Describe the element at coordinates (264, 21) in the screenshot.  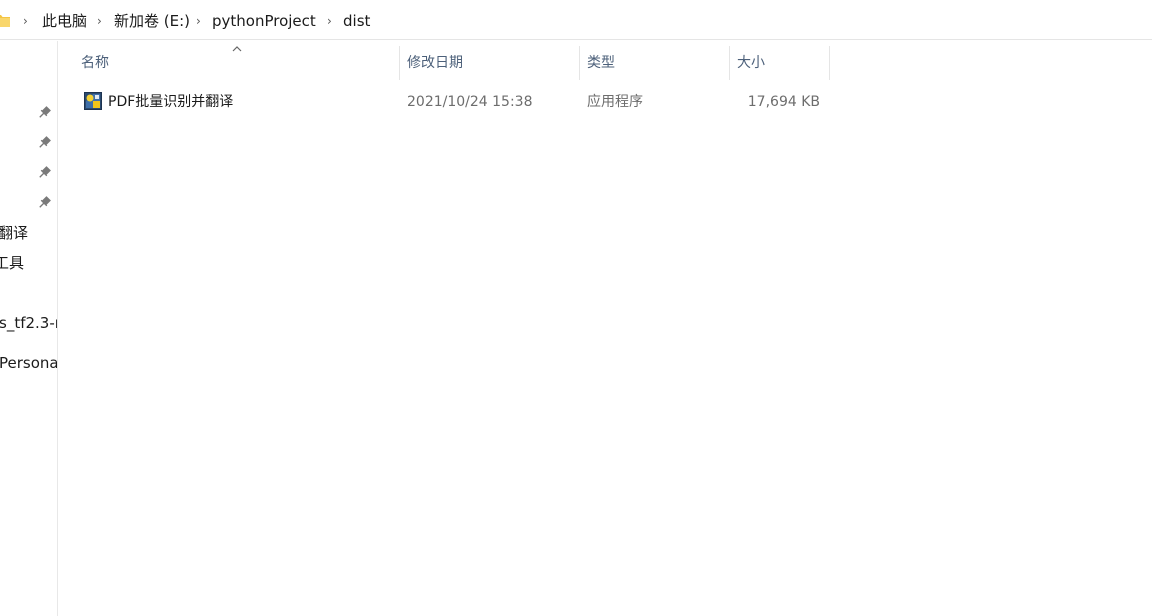
I see `breadcrumb-pythonproject: pythonProject` at that location.